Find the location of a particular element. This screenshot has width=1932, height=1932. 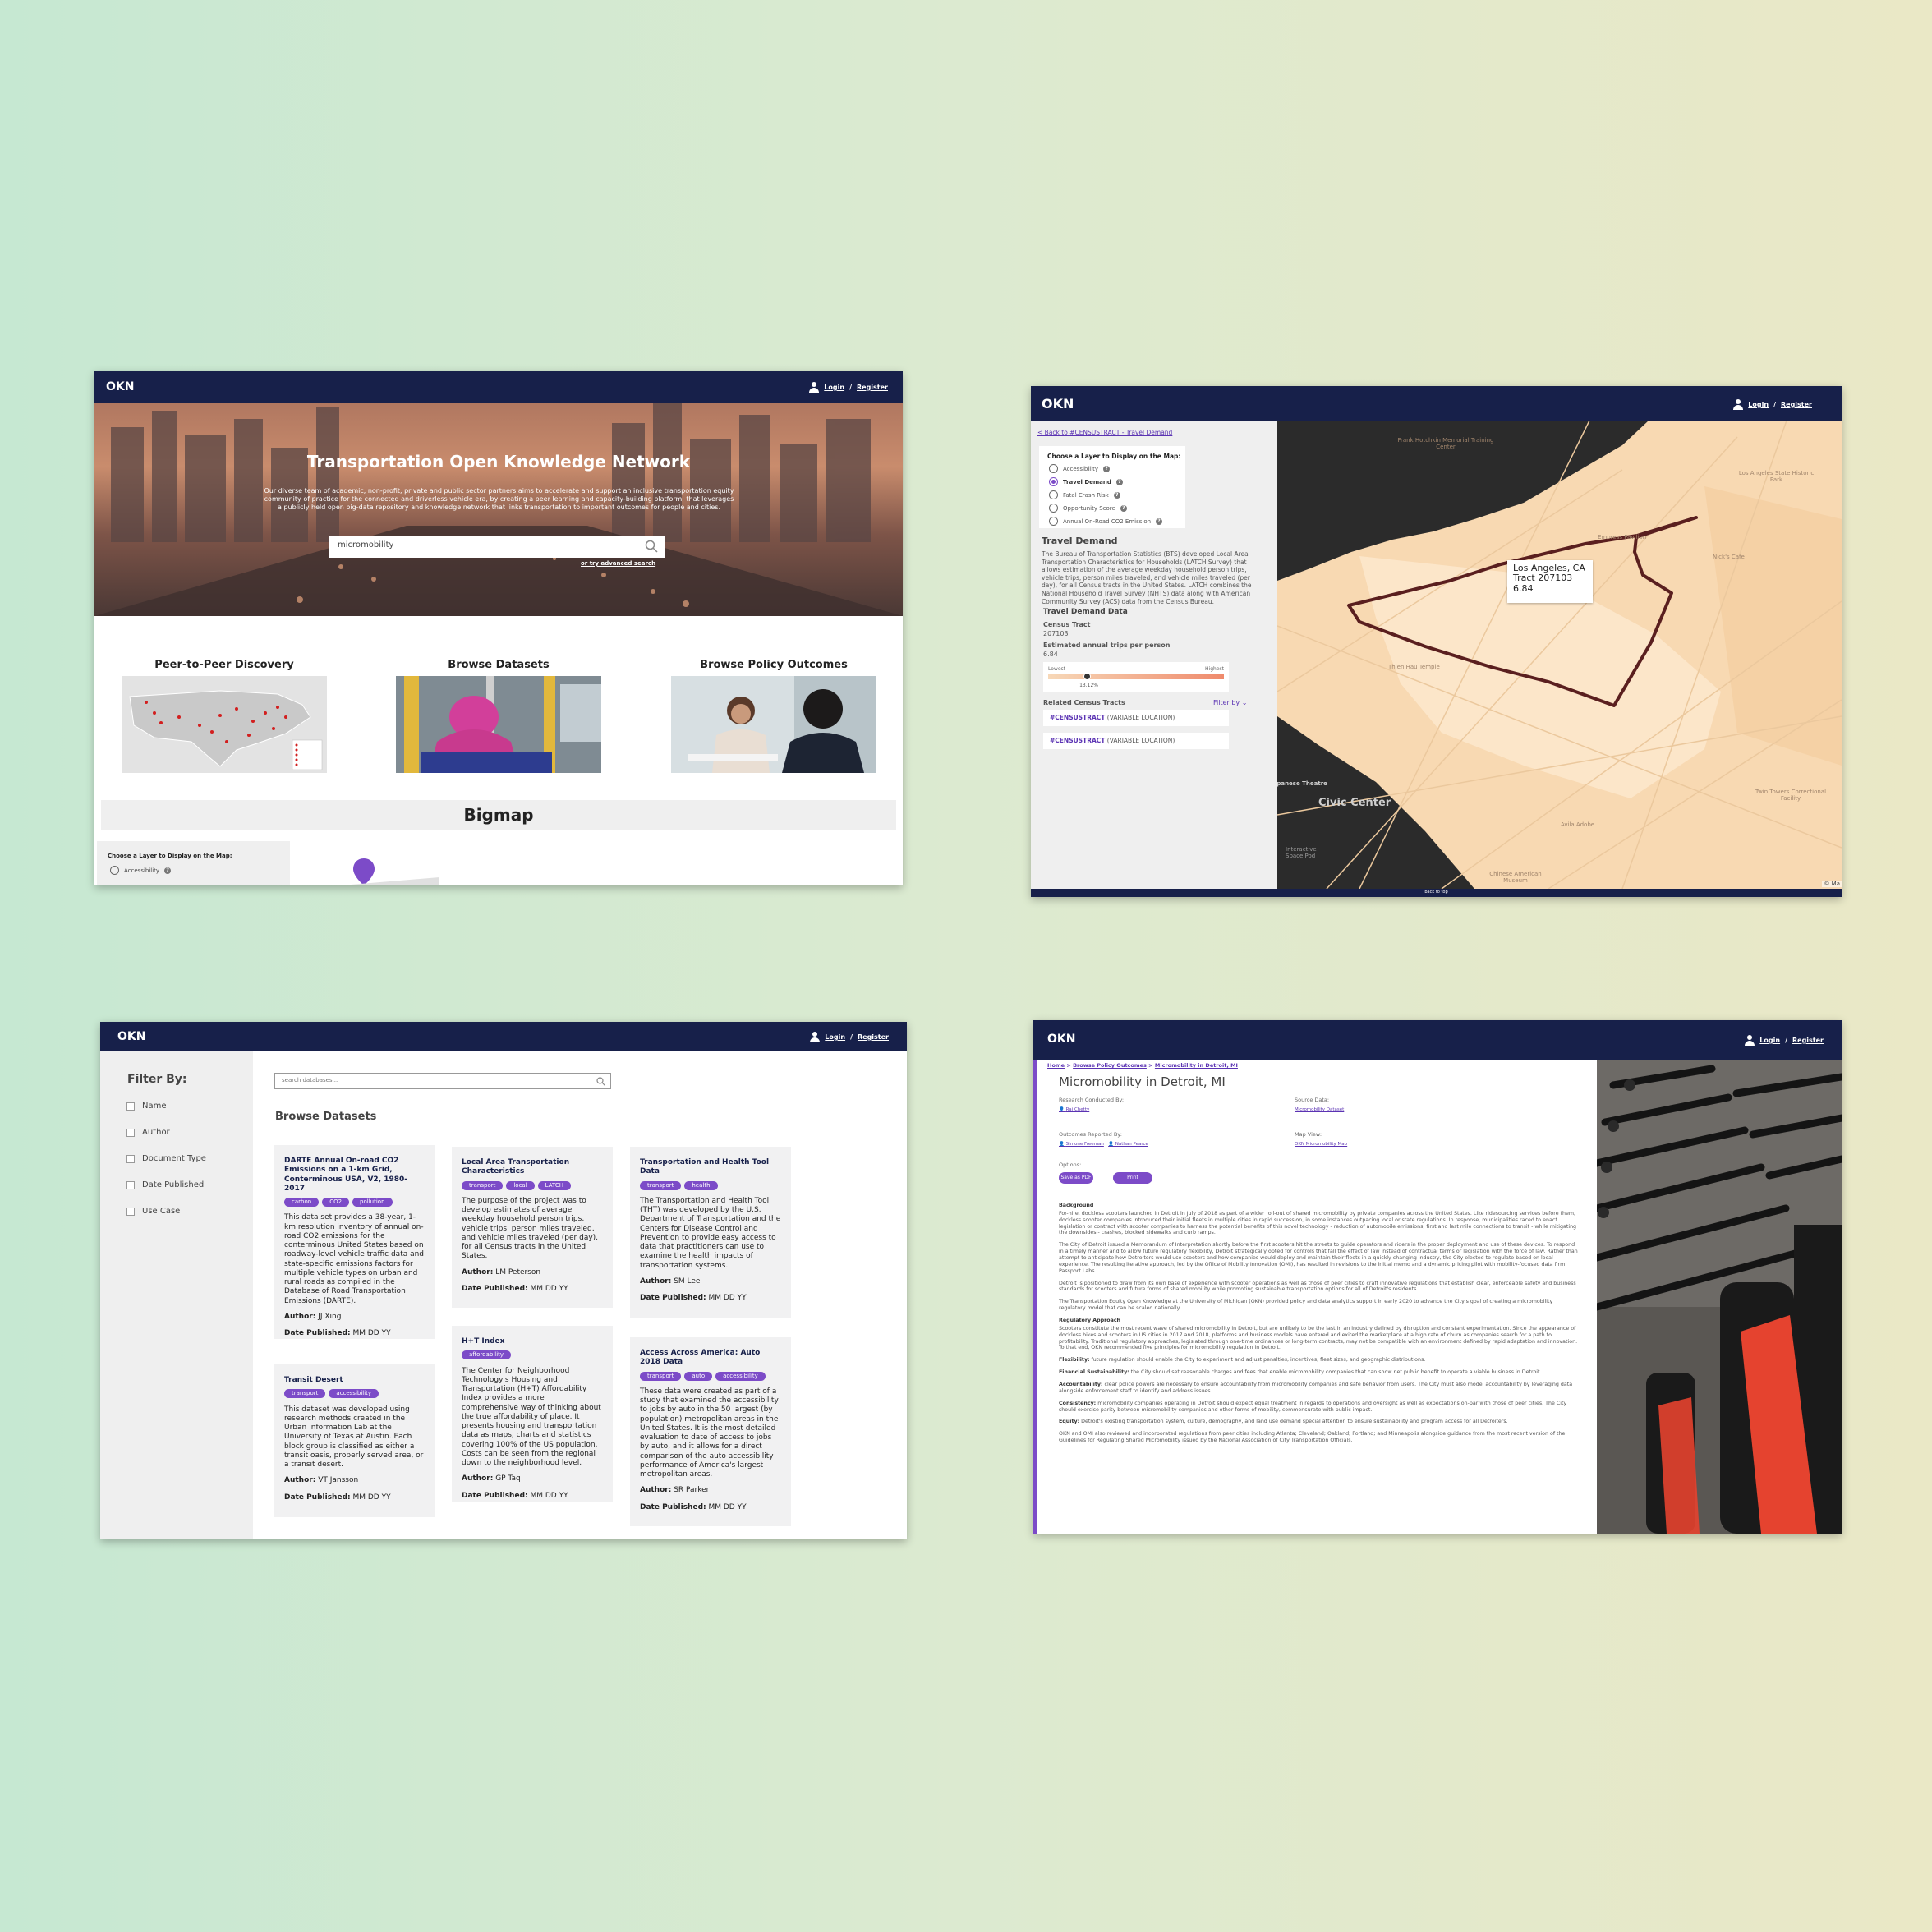

tag-badge: LATCH is located at coordinates (554, 1185).